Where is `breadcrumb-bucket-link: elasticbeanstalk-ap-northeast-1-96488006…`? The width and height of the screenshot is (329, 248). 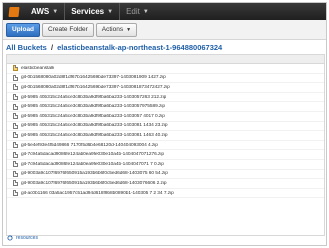
breadcrumb-bucket-link: elasticbeanstalk-ap-northeast-1-96488006… is located at coordinates (139, 47).